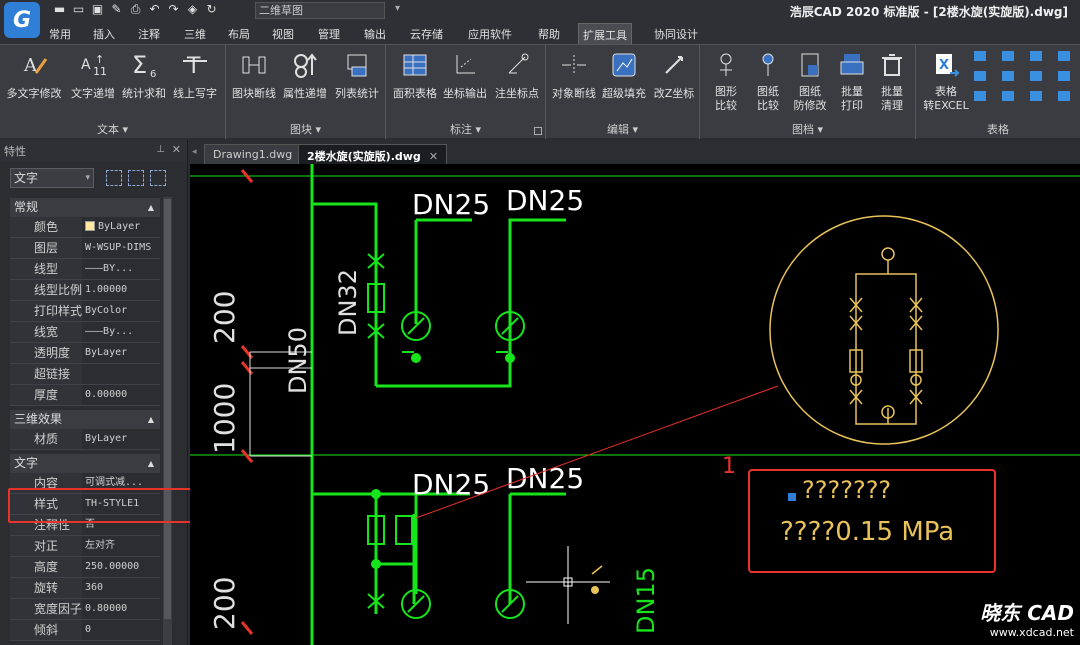 The height and width of the screenshot is (645, 1080). What do you see at coordinates (85, 588) in the screenshot?
I see `prop-row-rotation: 旋转 360` at bounding box center [85, 588].